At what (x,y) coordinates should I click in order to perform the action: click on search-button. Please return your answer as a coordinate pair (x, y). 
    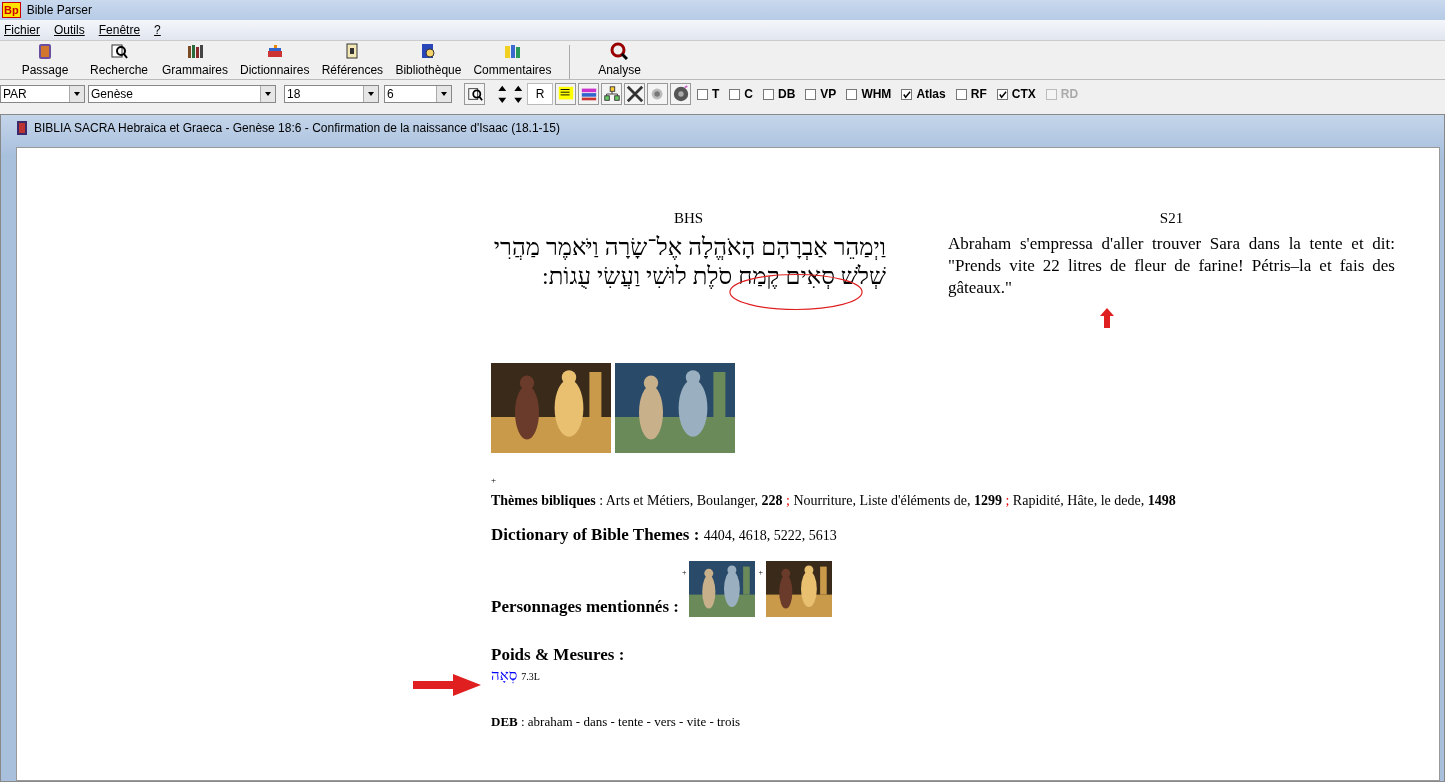
    Looking at the image, I should click on (474, 94).